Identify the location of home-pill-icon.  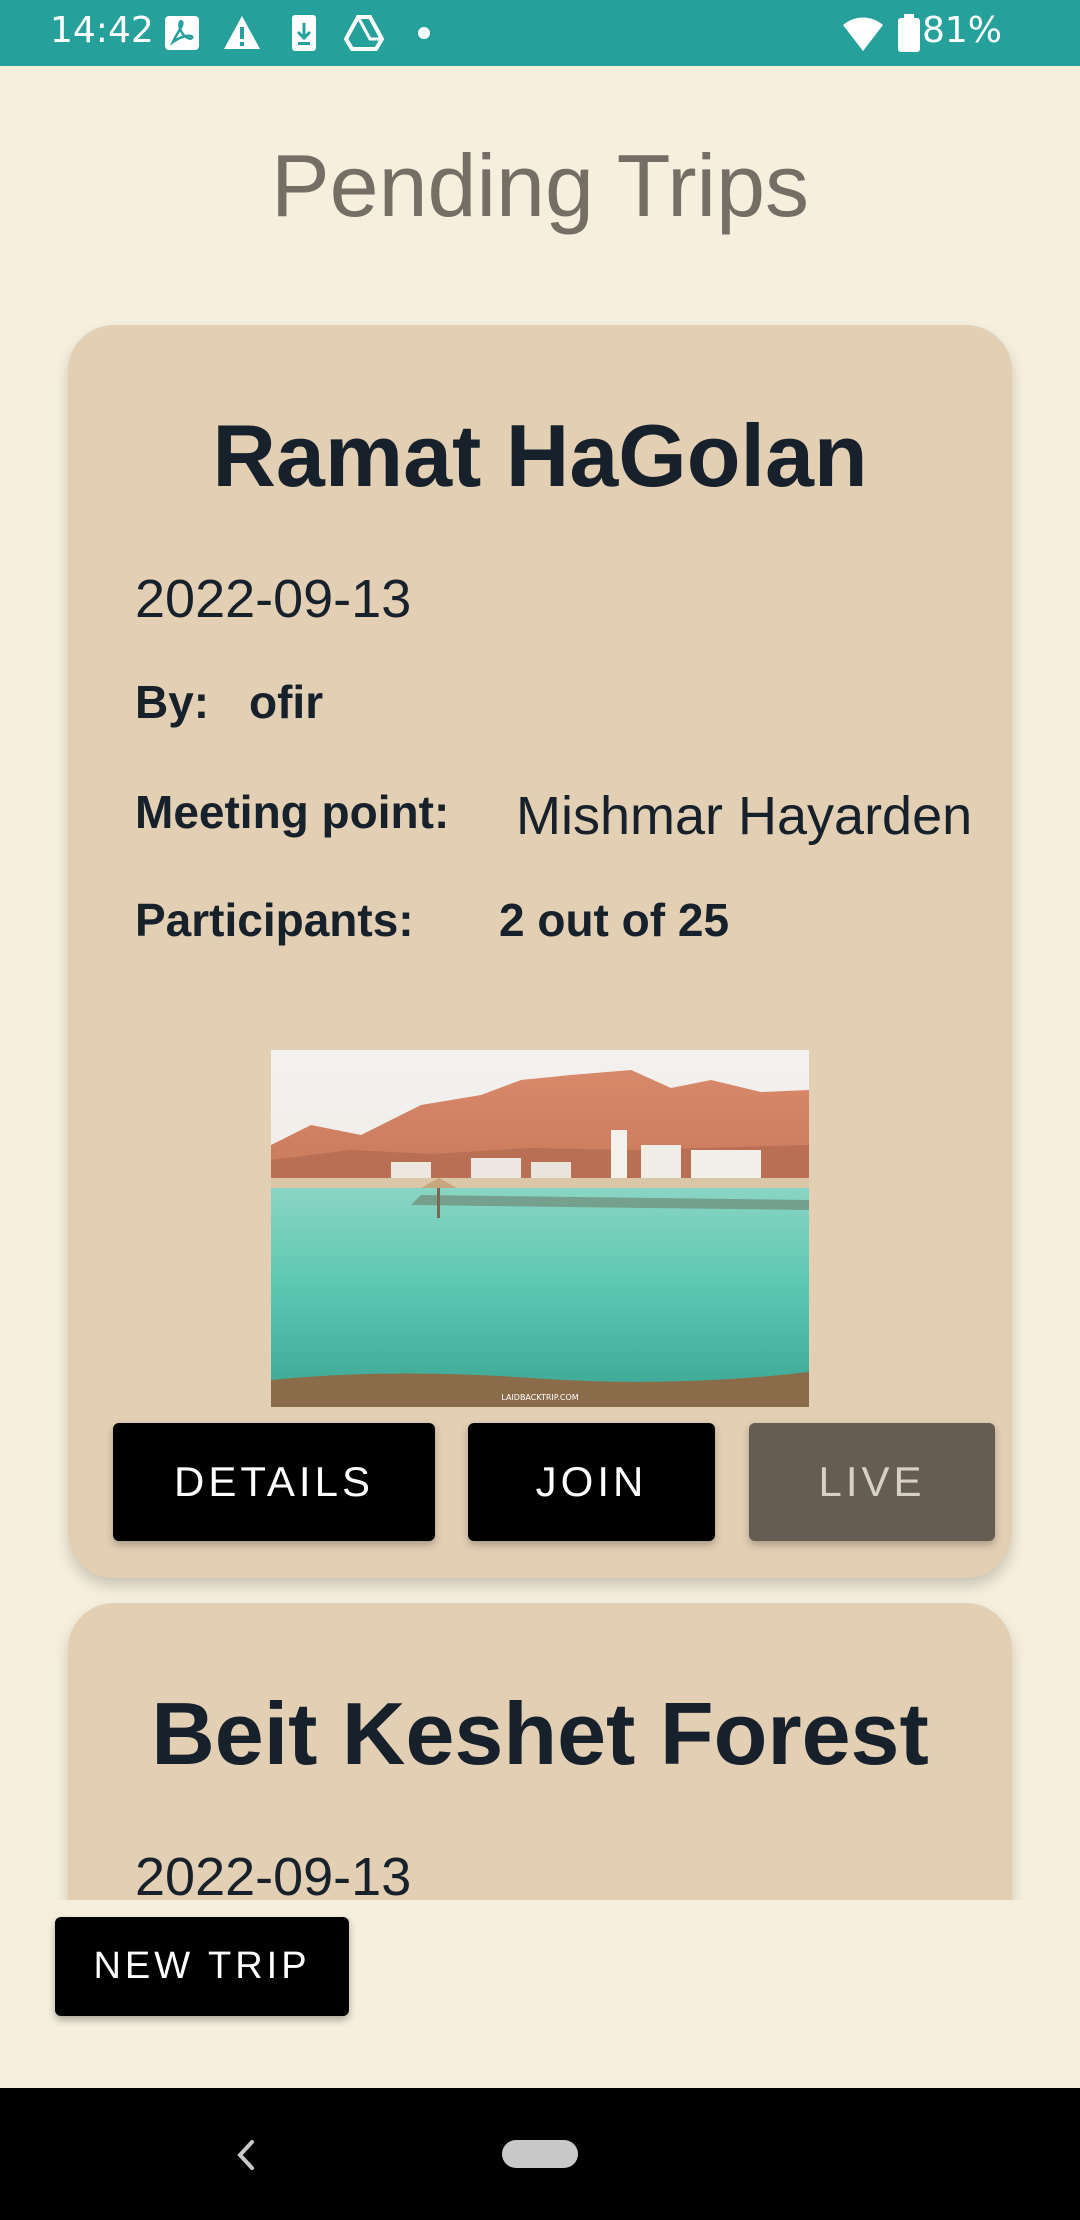
(540, 2154).